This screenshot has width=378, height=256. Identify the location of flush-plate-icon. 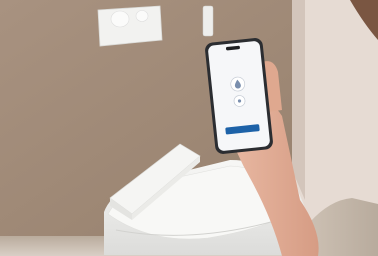
(130, 26).